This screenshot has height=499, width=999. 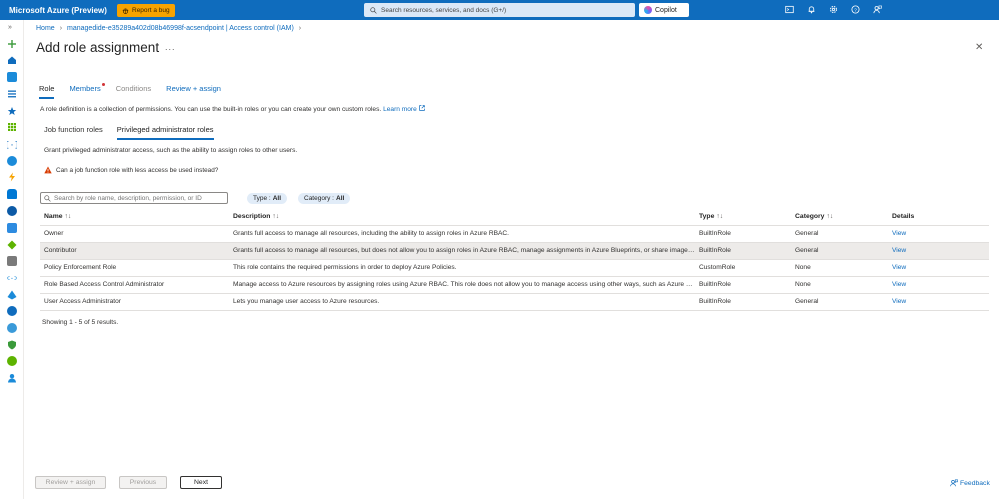 I want to click on subtab-job-function-roles: Job function roles, so click(x=73, y=132).